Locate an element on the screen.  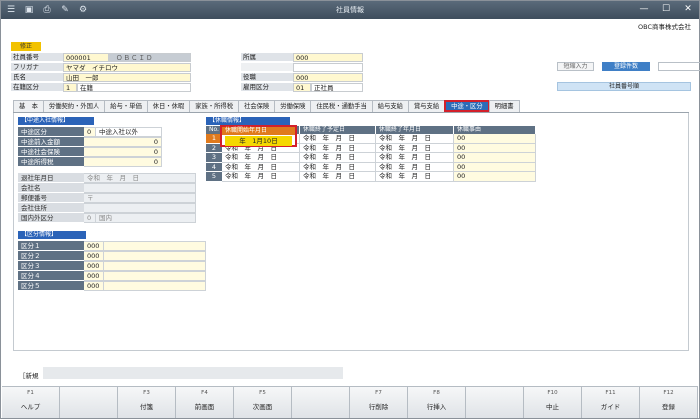
leave-header-2: 休職終了予定日 is located at coordinates (338, 130).